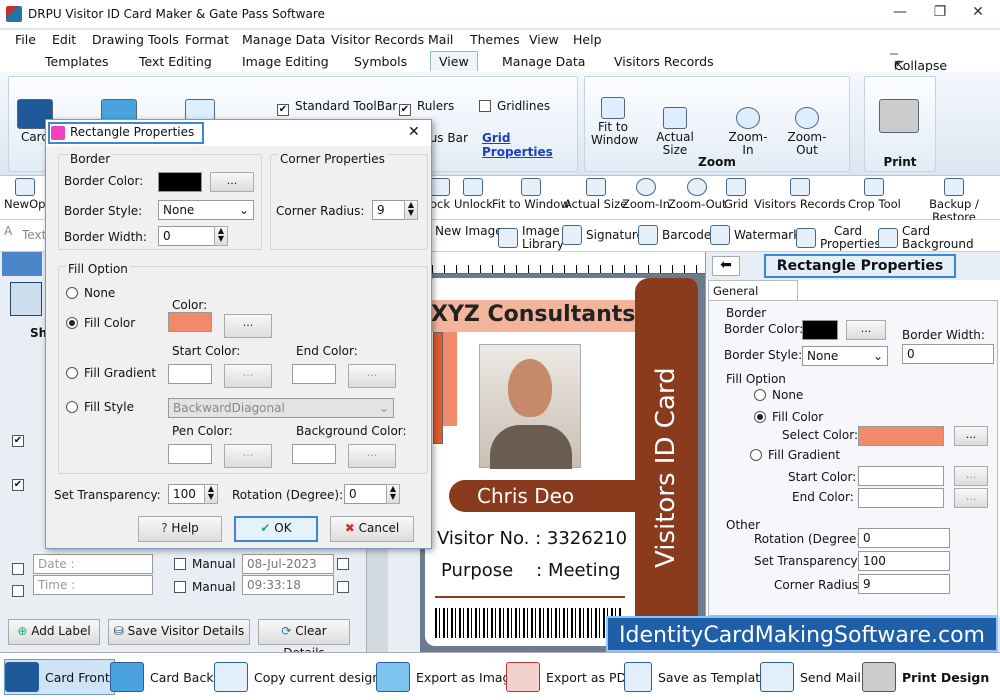  I want to click on text-tool: A Text, so click(25, 235).